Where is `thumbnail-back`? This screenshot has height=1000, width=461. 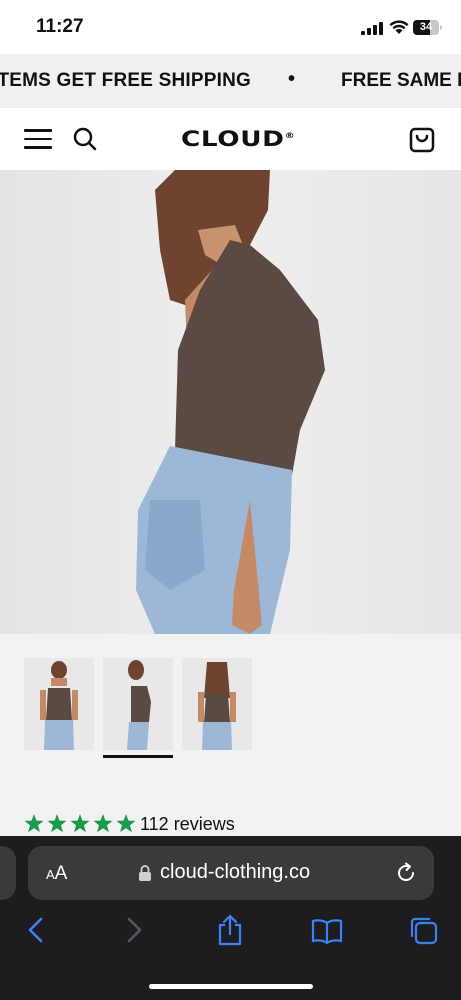 thumbnail-back is located at coordinates (217, 704).